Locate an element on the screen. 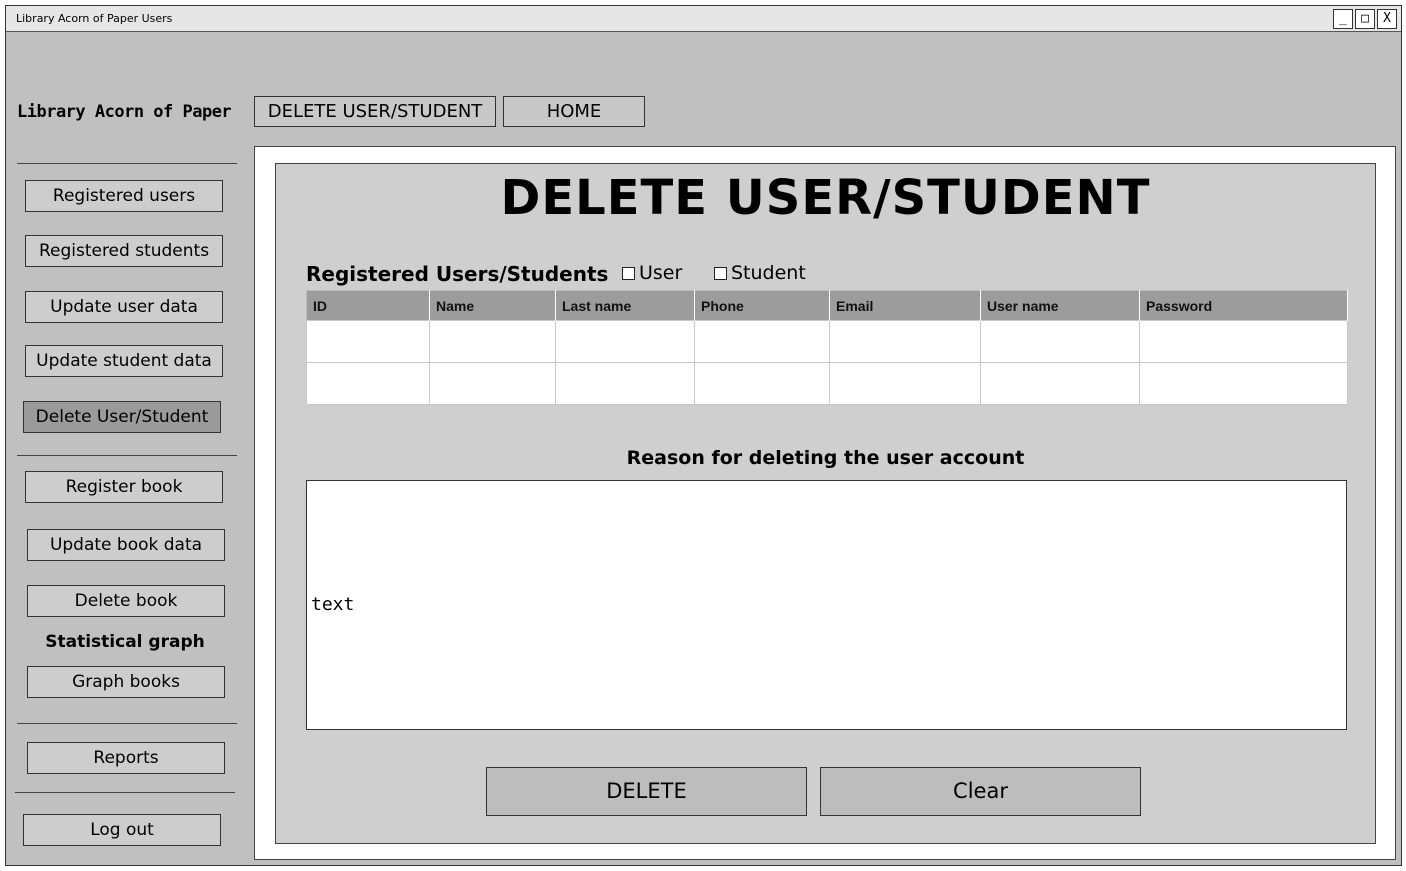 The height and width of the screenshot is (871, 1406). title-bar: Library Acorn of Paper Users _ □ X is located at coordinates (703, 19).